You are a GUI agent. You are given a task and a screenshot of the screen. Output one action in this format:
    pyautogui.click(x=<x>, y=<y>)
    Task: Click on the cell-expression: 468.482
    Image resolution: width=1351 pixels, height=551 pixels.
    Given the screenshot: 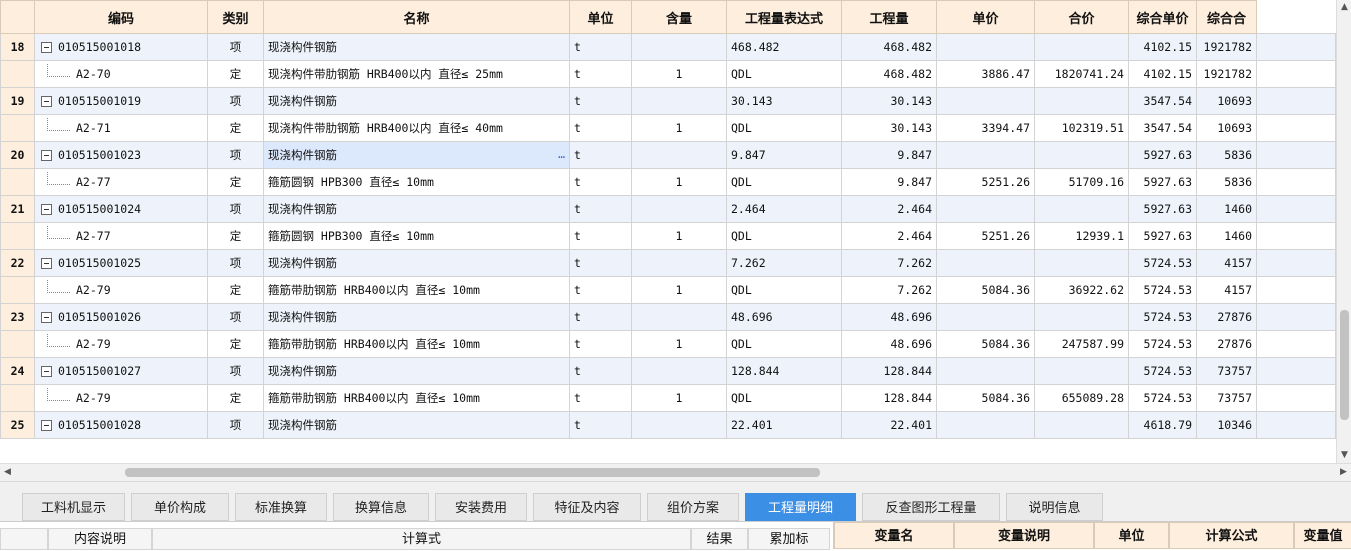 What is the action you would take?
    pyautogui.click(x=784, y=47)
    